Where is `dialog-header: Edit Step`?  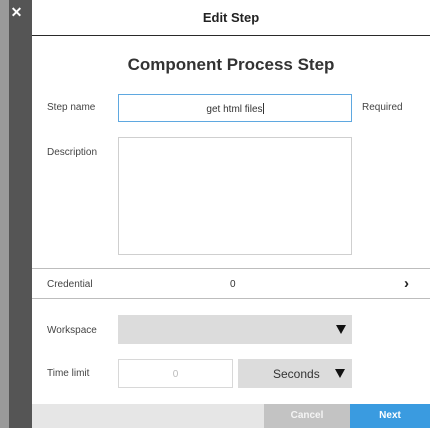
dialog-header: Edit Step is located at coordinates (231, 18).